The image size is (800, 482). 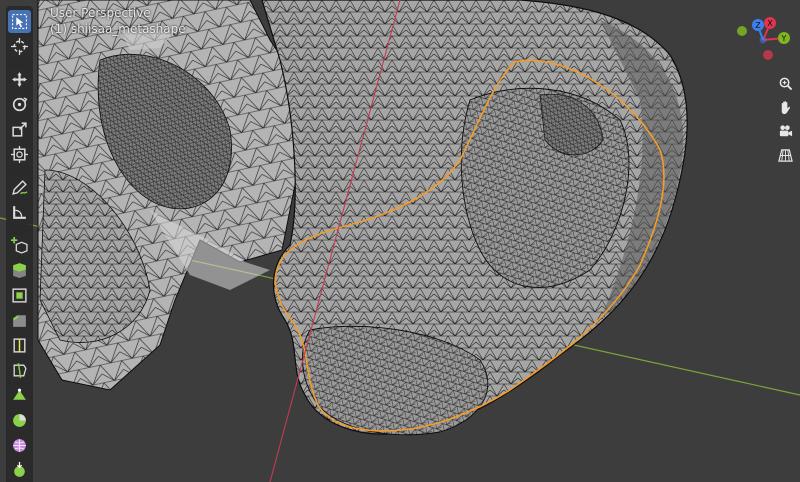 I want to click on gizmo-x-label: X, so click(x=770, y=23).